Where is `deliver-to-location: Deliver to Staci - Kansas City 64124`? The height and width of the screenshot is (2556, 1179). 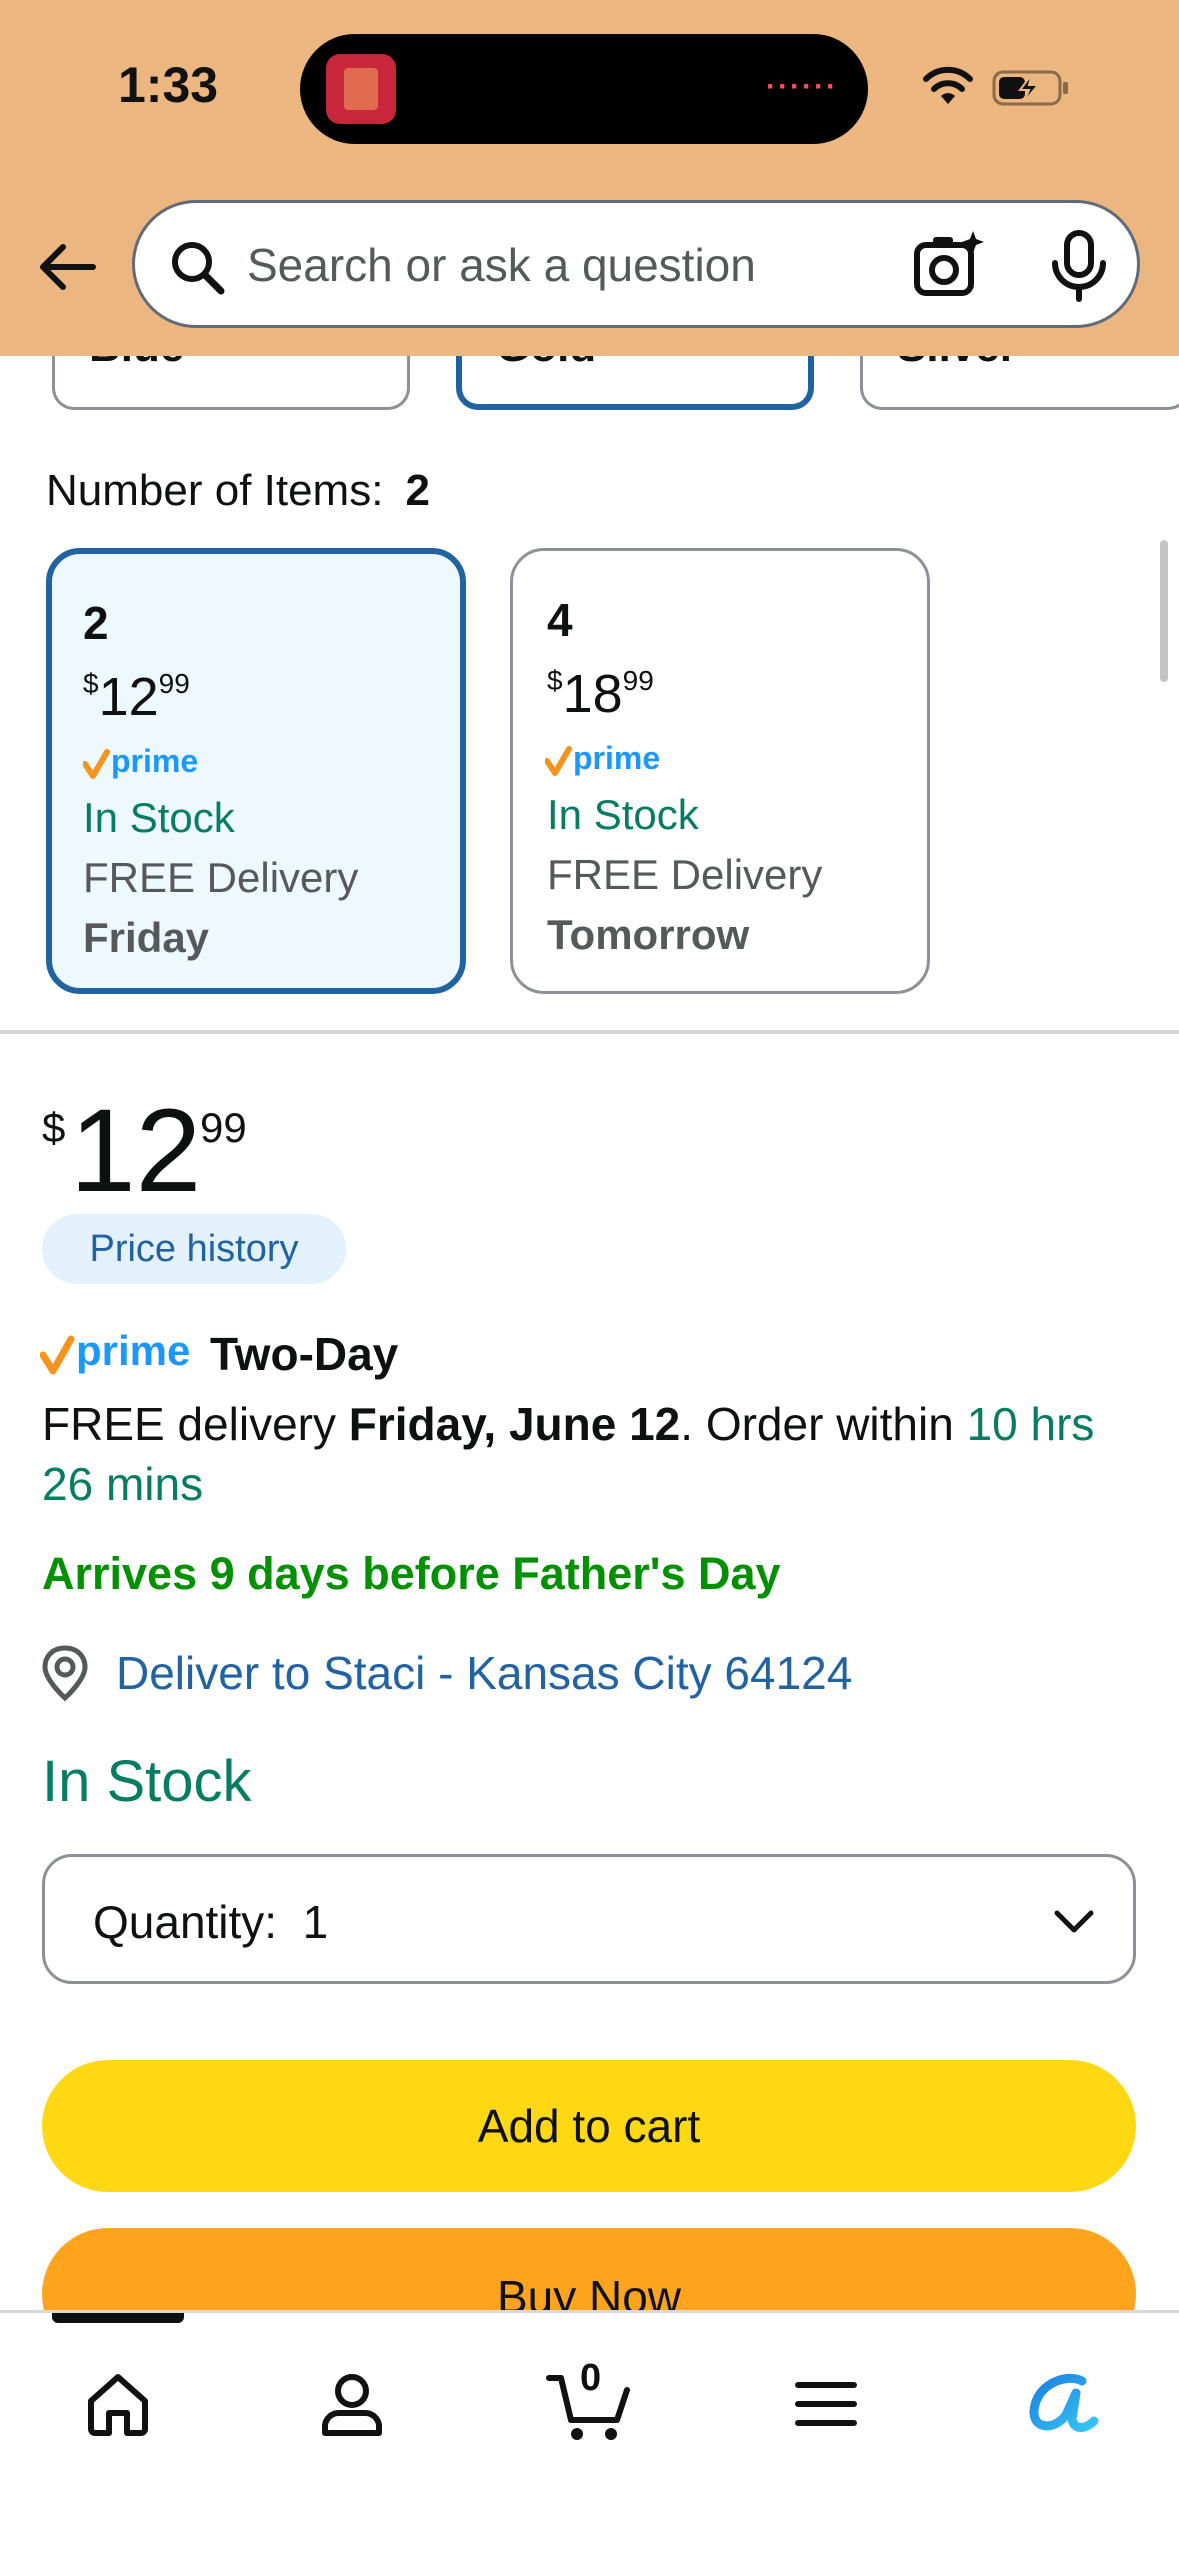
deliver-to-location: Deliver to Staci - Kansas City 64124 is located at coordinates (446, 1673).